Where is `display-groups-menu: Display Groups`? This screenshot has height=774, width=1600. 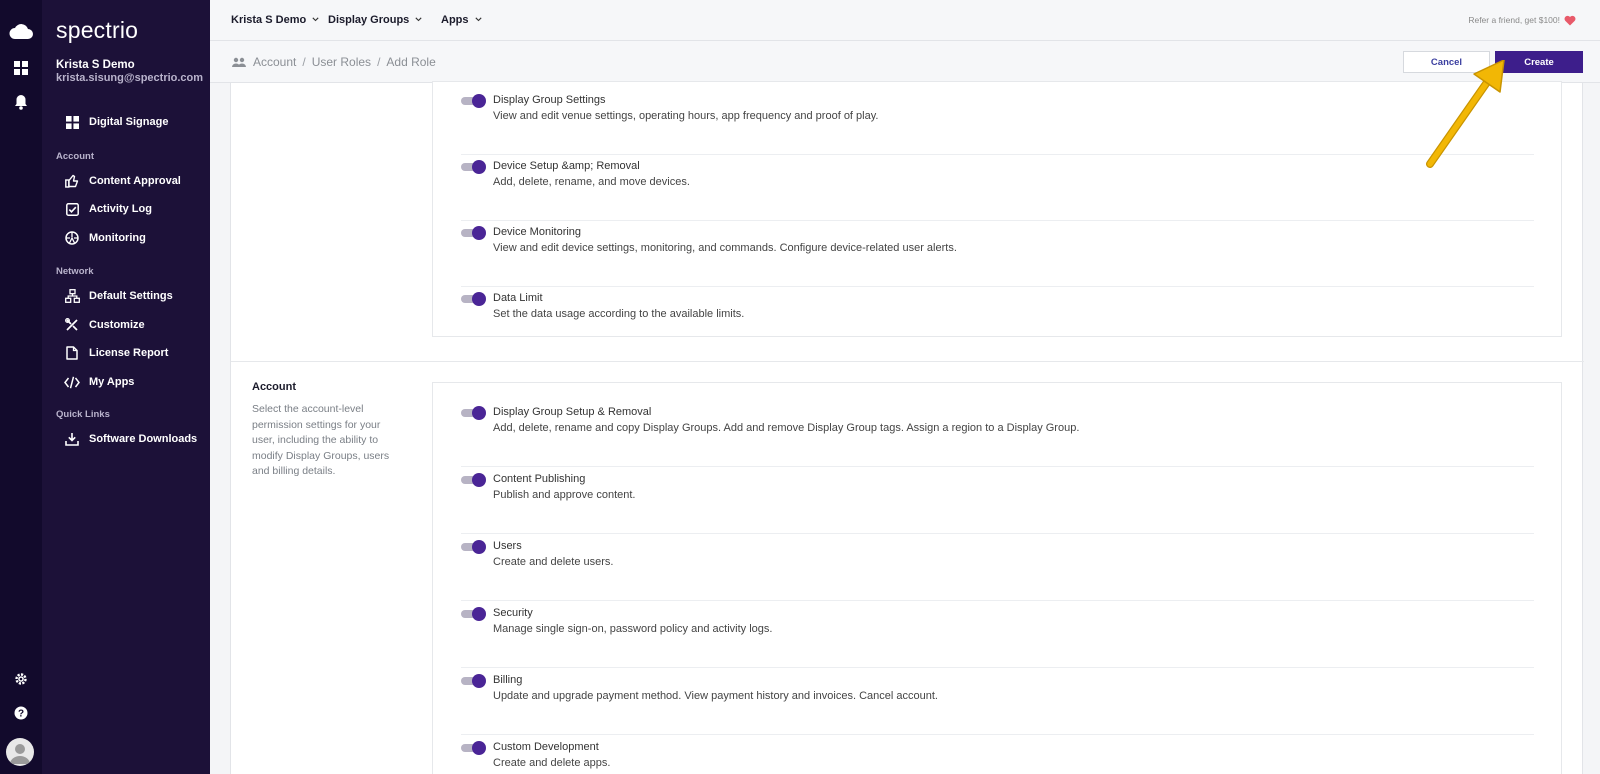 display-groups-menu: Display Groups is located at coordinates (375, 20).